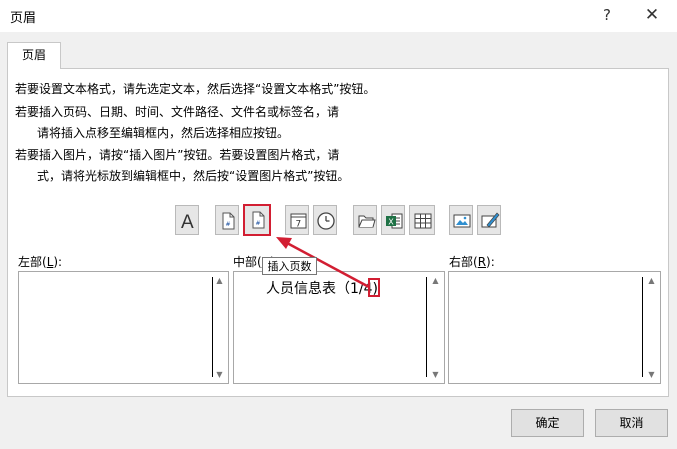  I want to click on annotation-arrow, so click(323, 263).